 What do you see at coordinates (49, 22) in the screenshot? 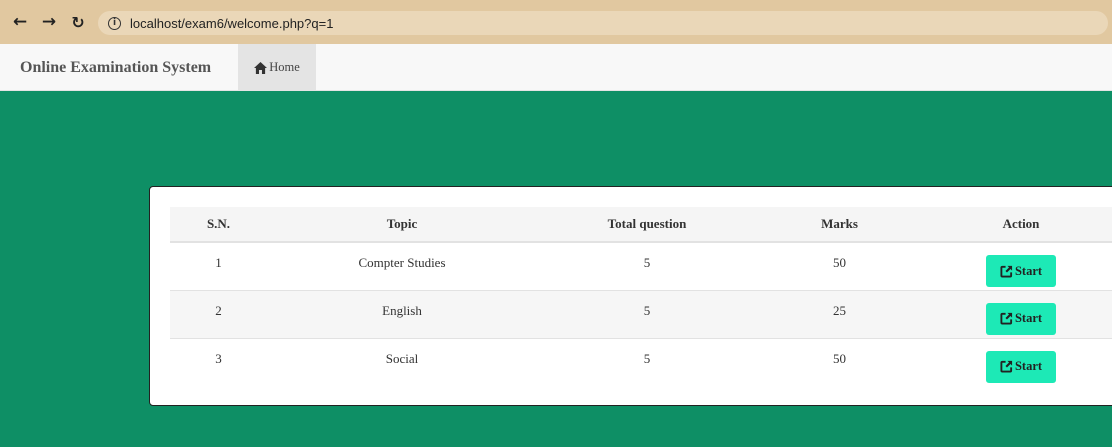
I see `arrow-right-icon: →` at bounding box center [49, 22].